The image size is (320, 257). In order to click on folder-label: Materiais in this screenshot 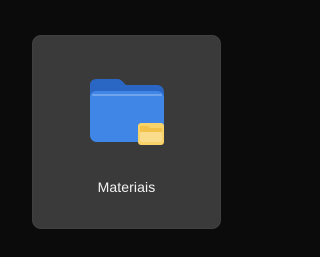, I will do `click(126, 187)`.